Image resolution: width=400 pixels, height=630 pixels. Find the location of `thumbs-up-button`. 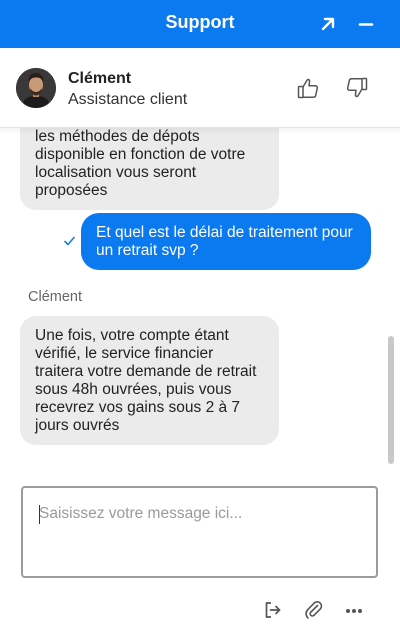

thumbs-up-button is located at coordinates (308, 88).